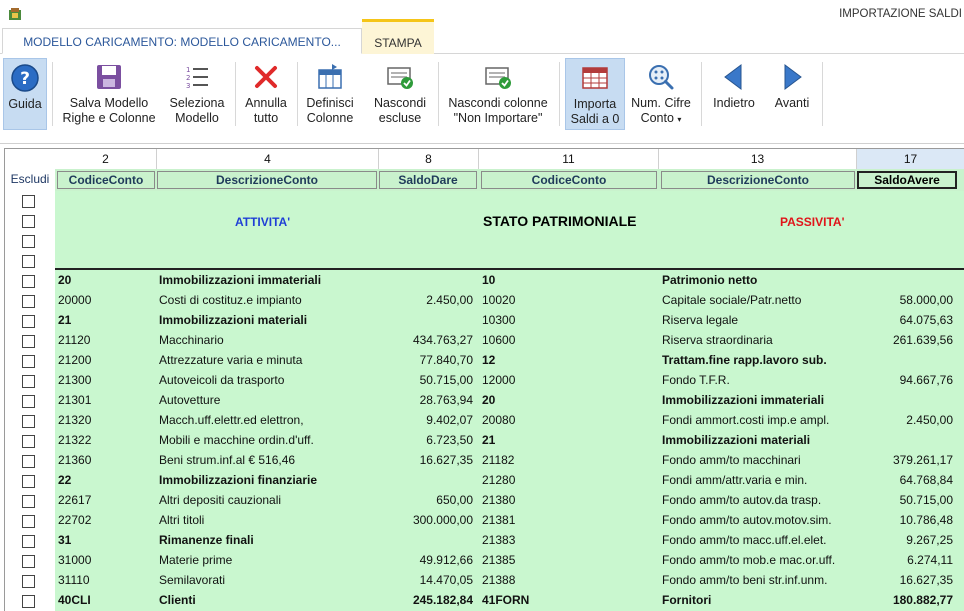 This screenshot has height=611, width=964. What do you see at coordinates (905, 340) in the screenshot?
I see `table-cell: 261.639,56` at bounding box center [905, 340].